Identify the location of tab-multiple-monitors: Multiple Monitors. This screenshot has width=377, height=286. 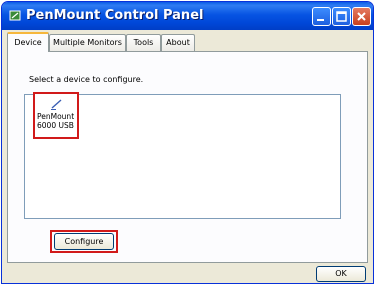
(87, 42).